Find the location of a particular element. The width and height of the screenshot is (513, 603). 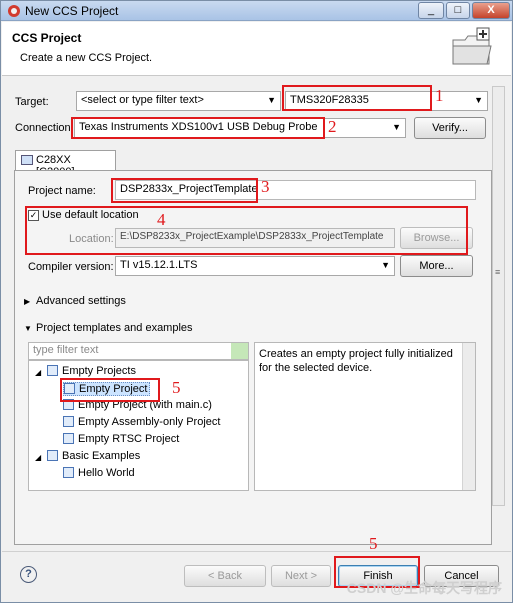

project-templates-section: Project templates and examples is located at coordinates (114, 328).